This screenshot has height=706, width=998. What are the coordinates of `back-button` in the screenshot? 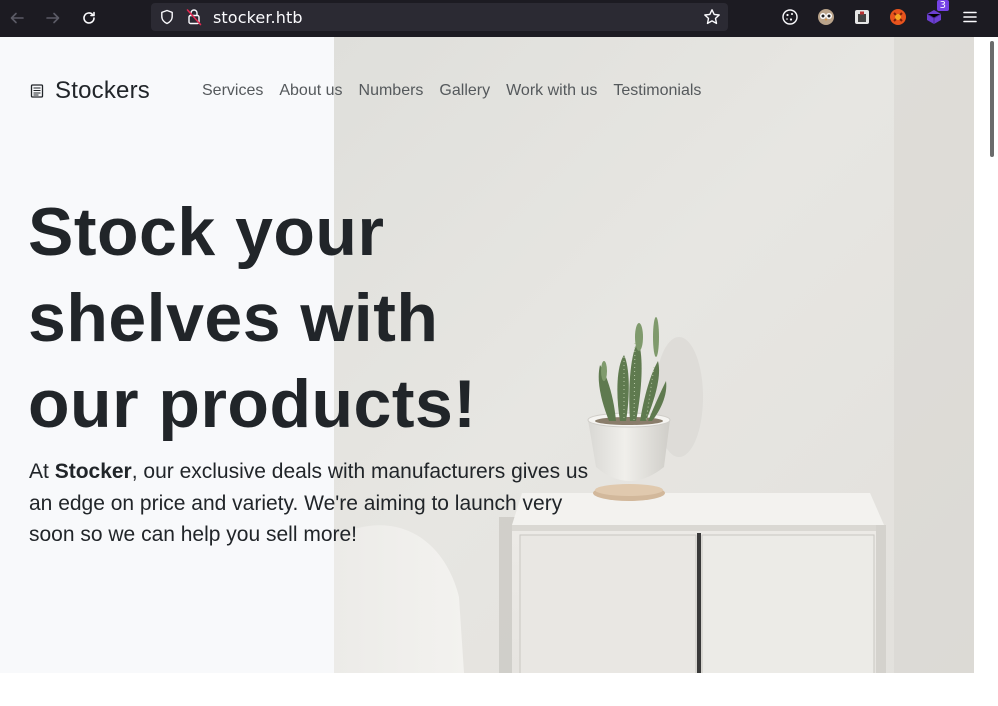 It's located at (17, 18).